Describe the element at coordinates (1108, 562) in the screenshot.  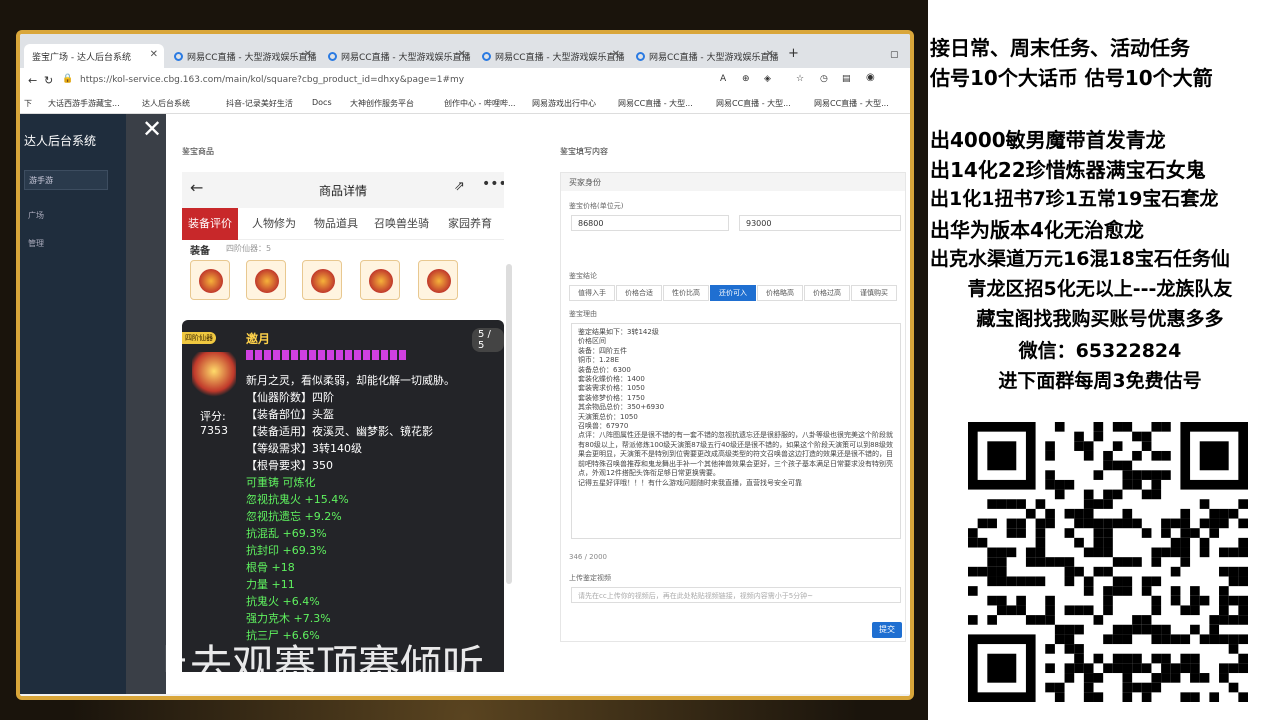
I see `qr-code` at that location.